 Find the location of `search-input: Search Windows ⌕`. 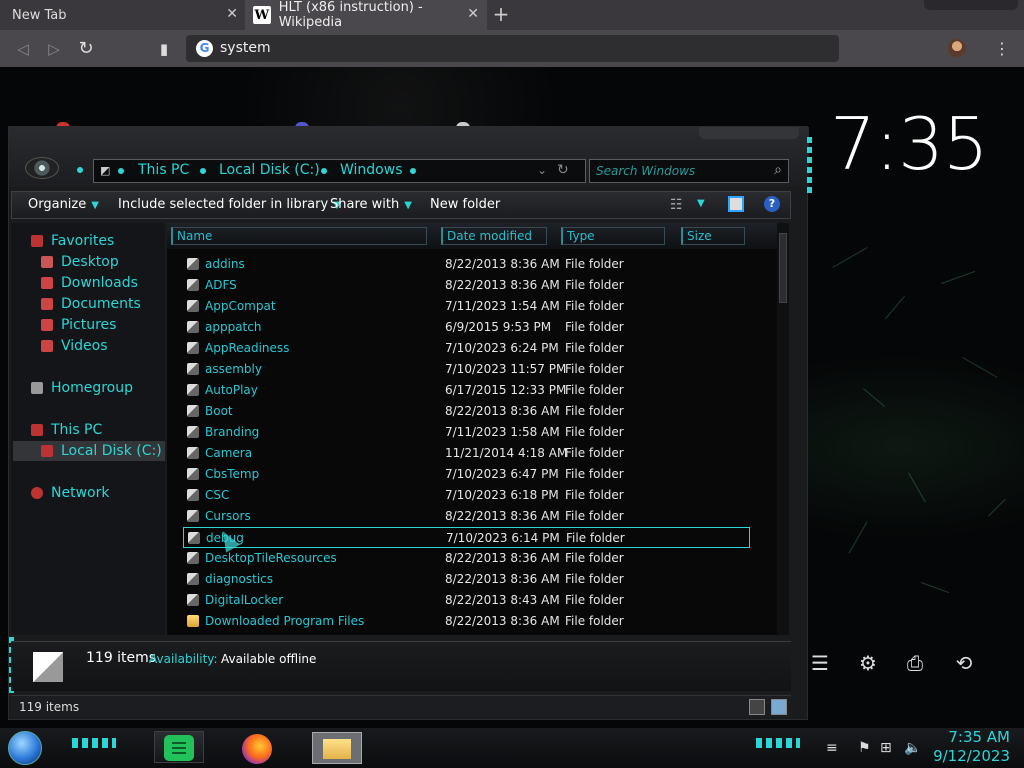

search-input: Search Windows ⌕ is located at coordinates (689, 171).